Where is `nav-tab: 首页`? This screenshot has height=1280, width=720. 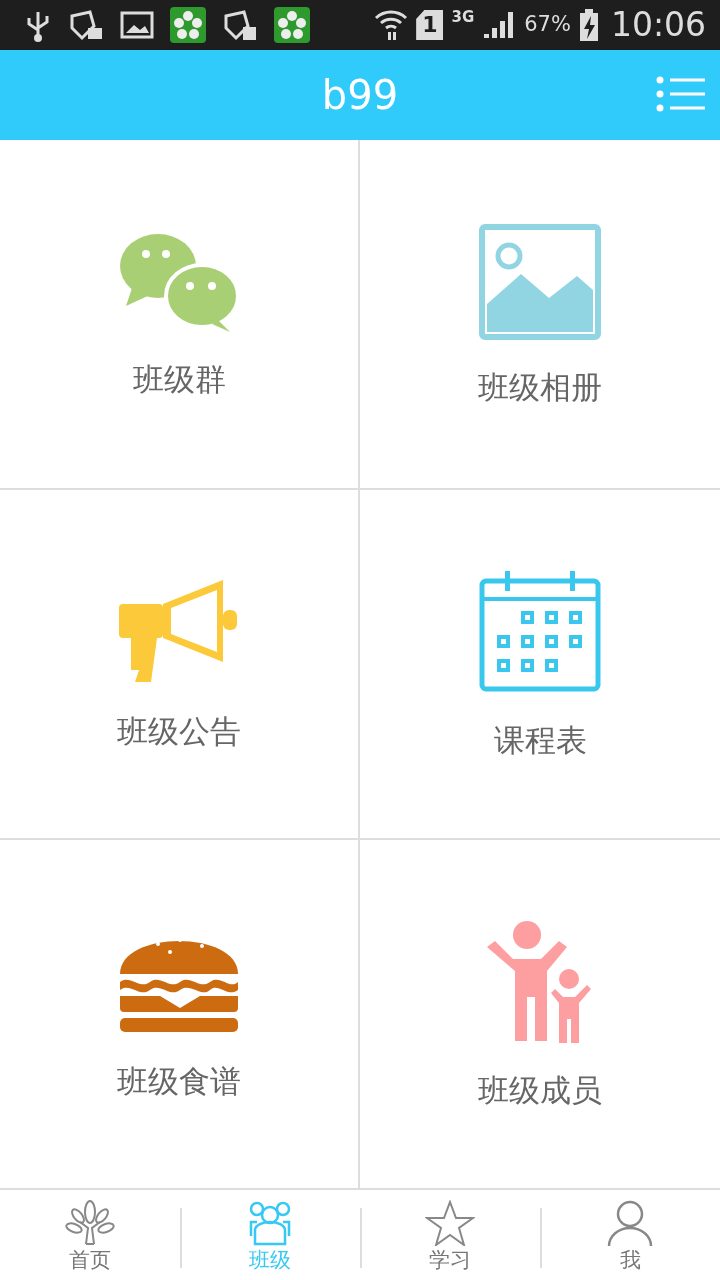
nav-tab: 首页 is located at coordinates (90, 1235).